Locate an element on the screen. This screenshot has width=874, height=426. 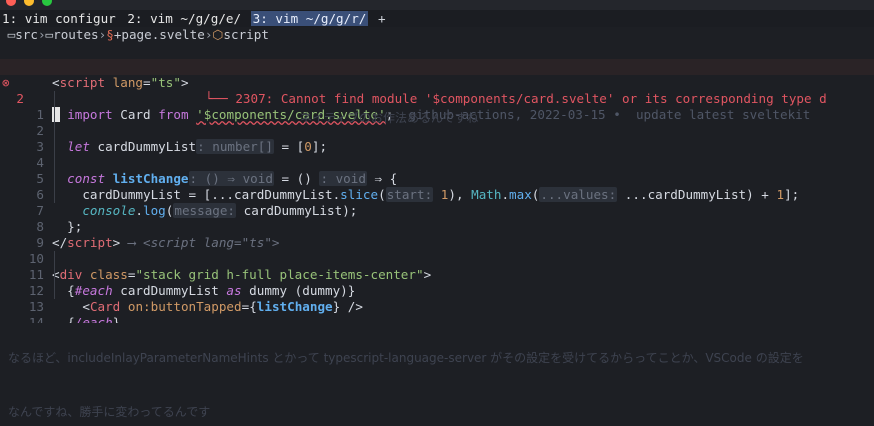
code-line: 6 console.log(message: cardDummyList); is located at coordinates (437, 194).